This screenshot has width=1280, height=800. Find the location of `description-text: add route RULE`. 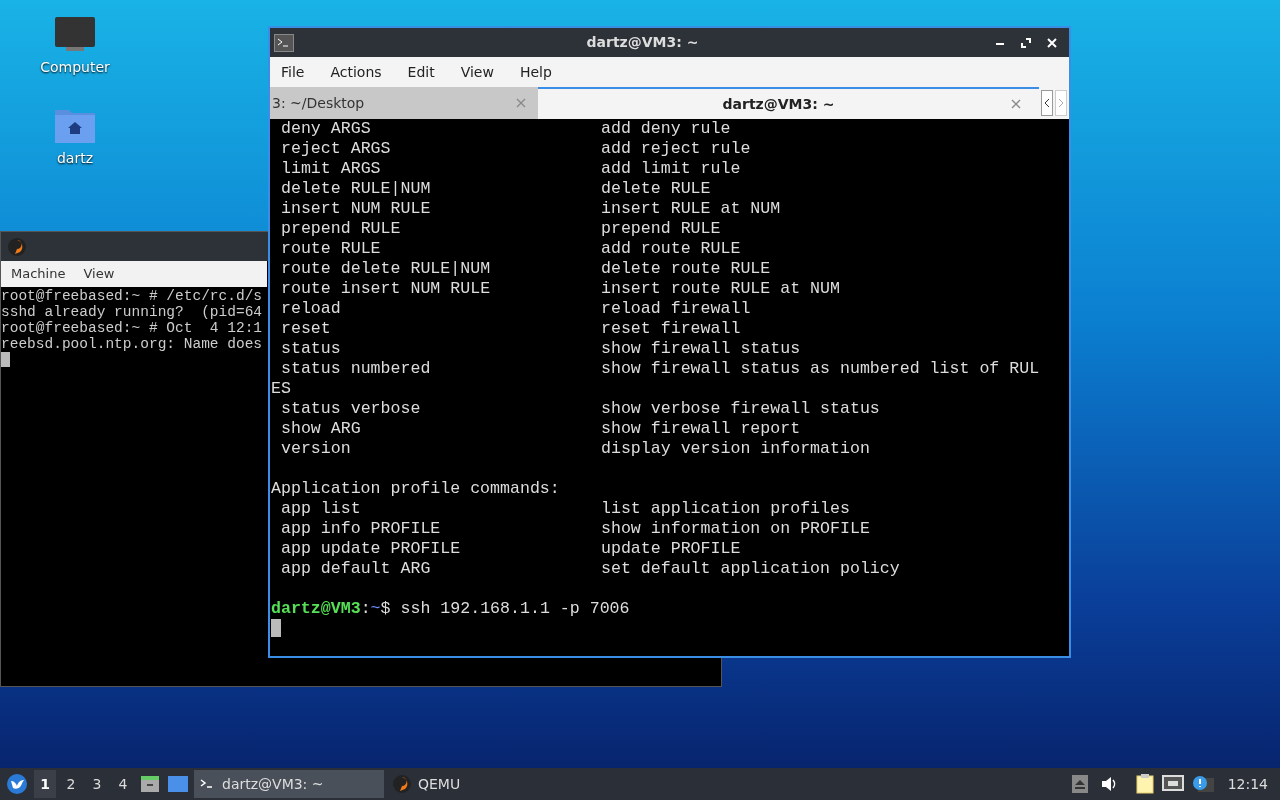

description-text: add route RULE is located at coordinates (671, 249).